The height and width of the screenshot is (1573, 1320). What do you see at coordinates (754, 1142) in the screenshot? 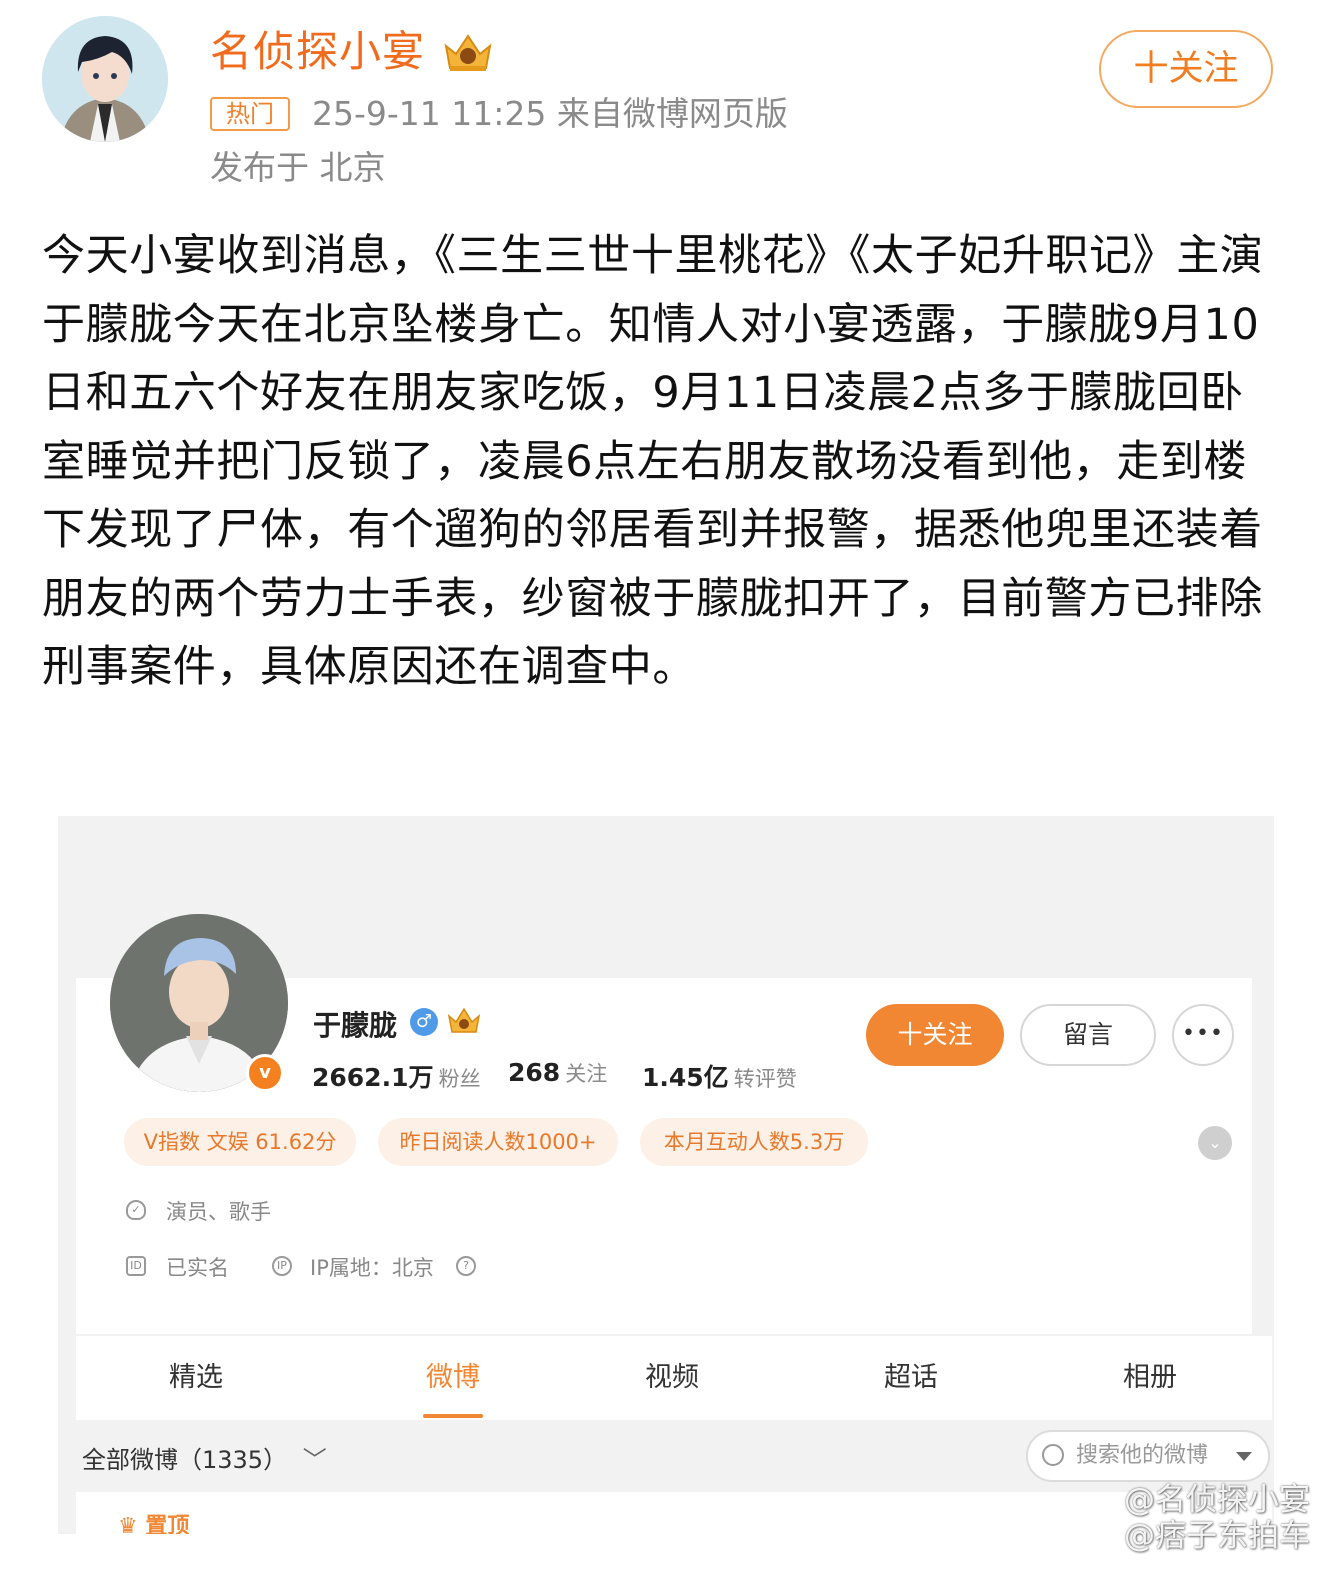
I see `pill-interactions: 本月互动人数5.3万` at bounding box center [754, 1142].